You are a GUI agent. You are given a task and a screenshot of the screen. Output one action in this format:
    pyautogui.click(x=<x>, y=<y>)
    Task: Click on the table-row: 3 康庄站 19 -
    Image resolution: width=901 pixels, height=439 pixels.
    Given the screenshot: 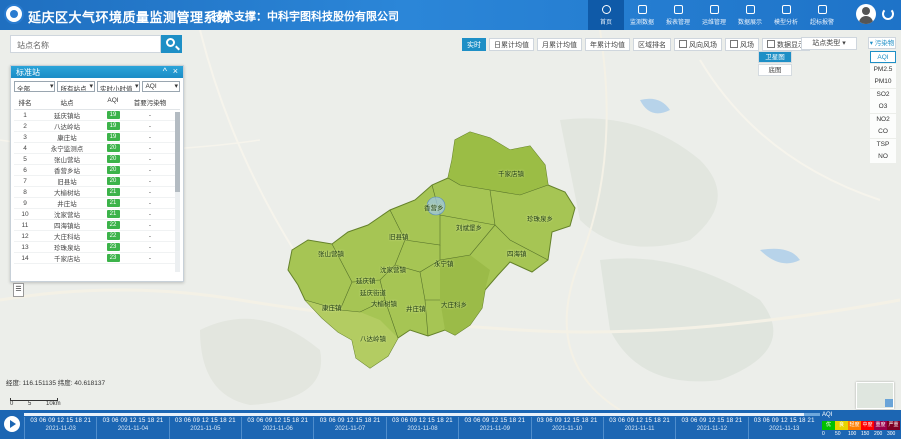 What is the action you would take?
    pyautogui.click(x=97, y=137)
    